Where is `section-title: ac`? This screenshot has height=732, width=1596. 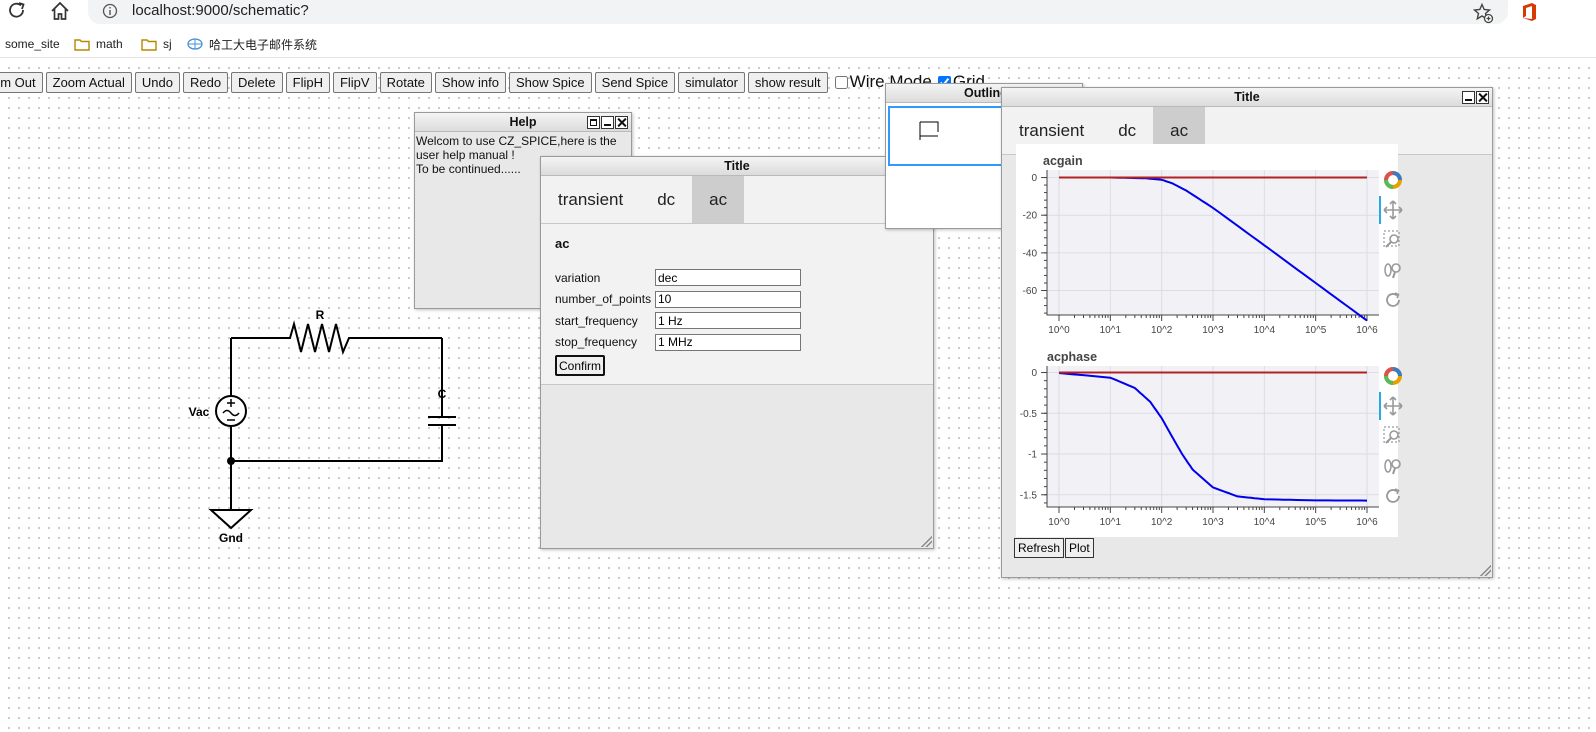 section-title: ac is located at coordinates (562, 243).